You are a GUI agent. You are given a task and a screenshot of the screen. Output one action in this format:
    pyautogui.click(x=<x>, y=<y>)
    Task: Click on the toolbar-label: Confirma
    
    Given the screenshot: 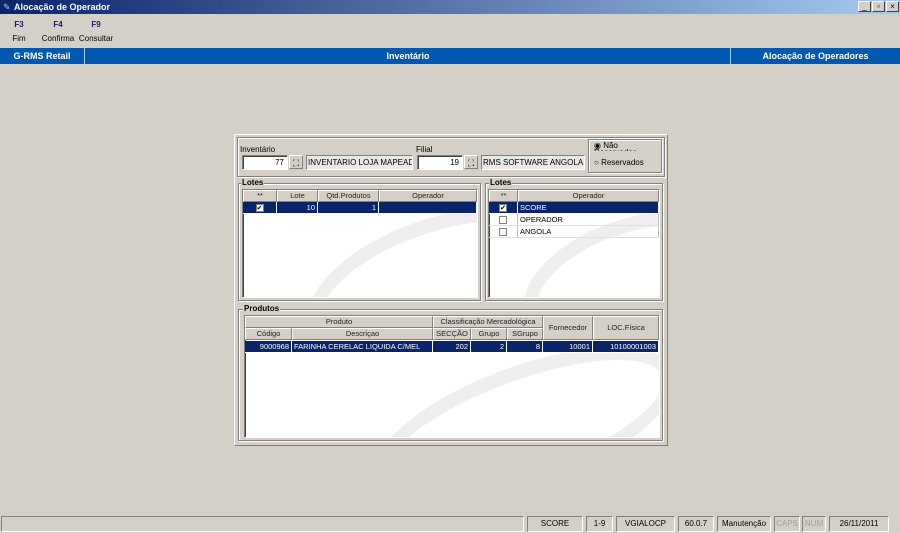 What is the action you would take?
    pyautogui.click(x=58, y=38)
    